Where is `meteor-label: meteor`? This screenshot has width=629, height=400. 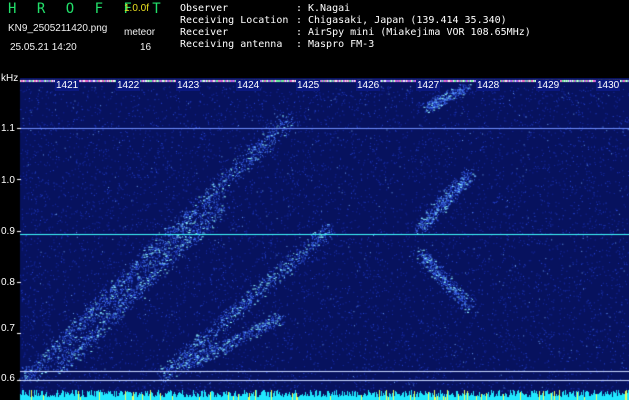 meteor-label: meteor is located at coordinates (140, 32).